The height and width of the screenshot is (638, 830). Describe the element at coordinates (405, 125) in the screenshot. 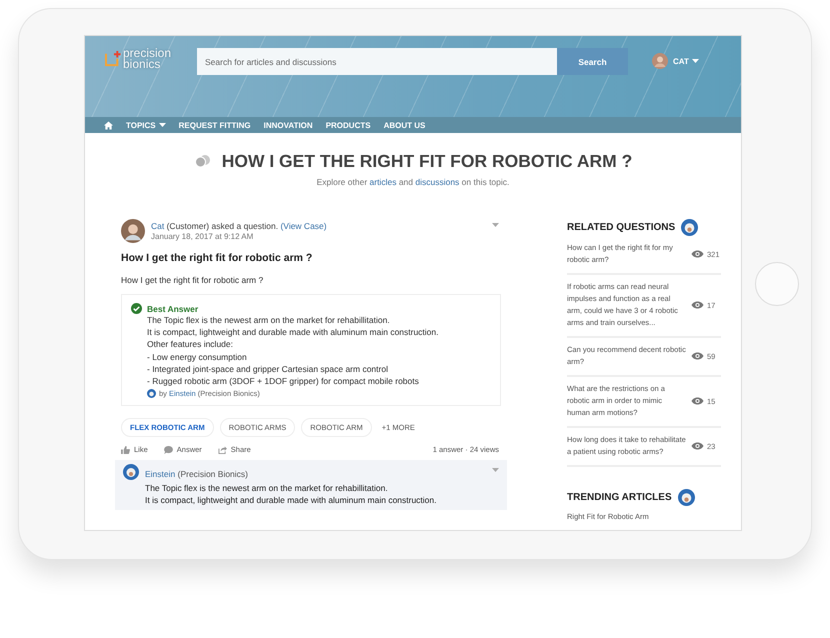

I see `nav-link: ABOUT US` at that location.